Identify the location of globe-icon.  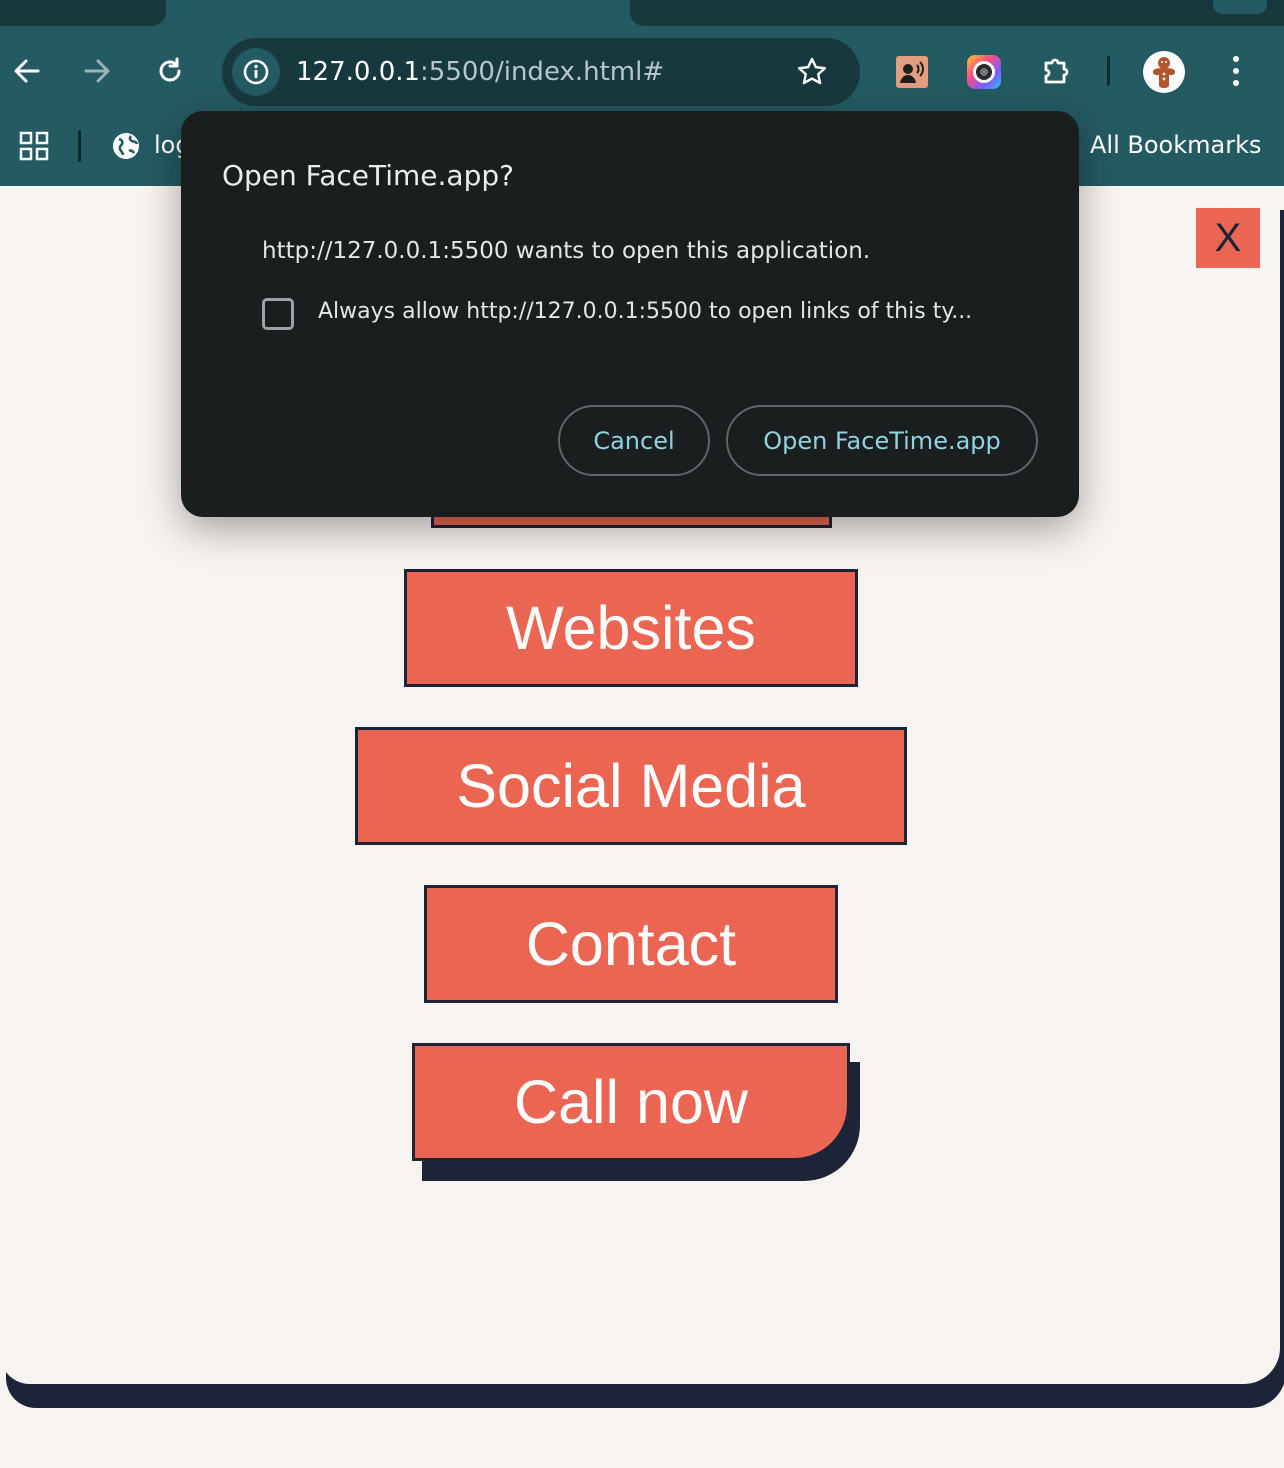
(126, 146).